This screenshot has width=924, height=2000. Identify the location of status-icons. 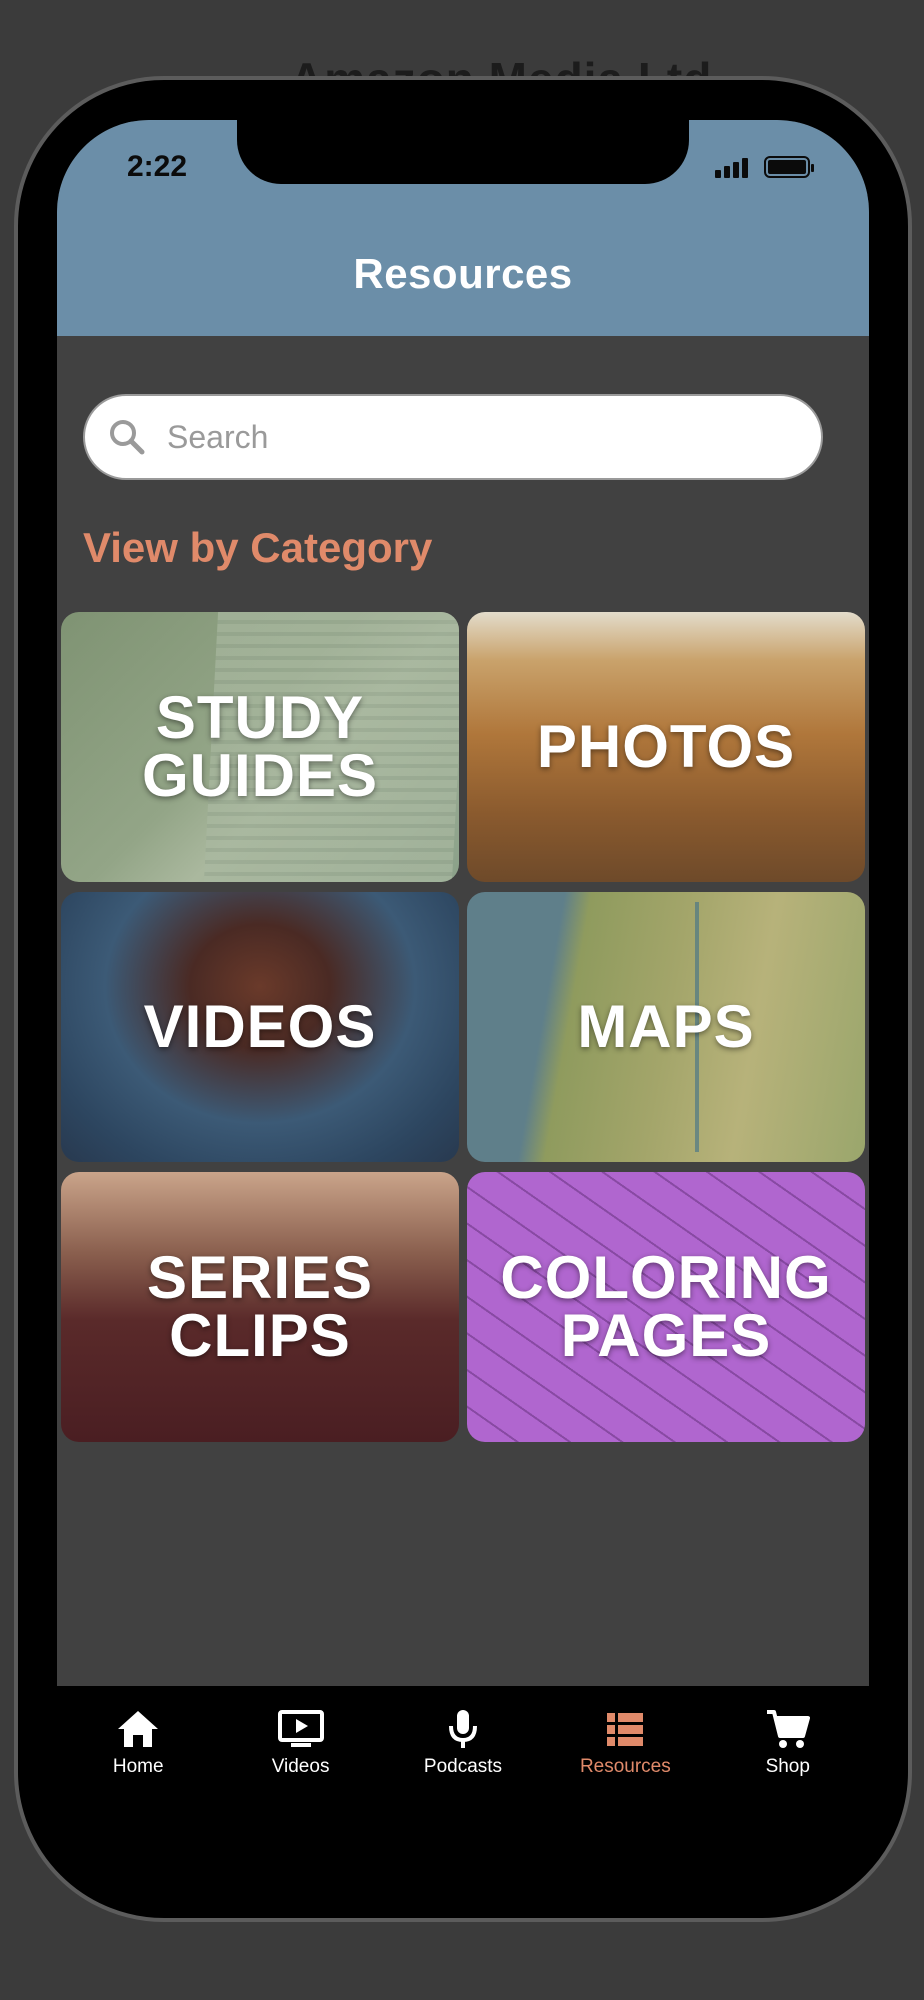
(764, 167).